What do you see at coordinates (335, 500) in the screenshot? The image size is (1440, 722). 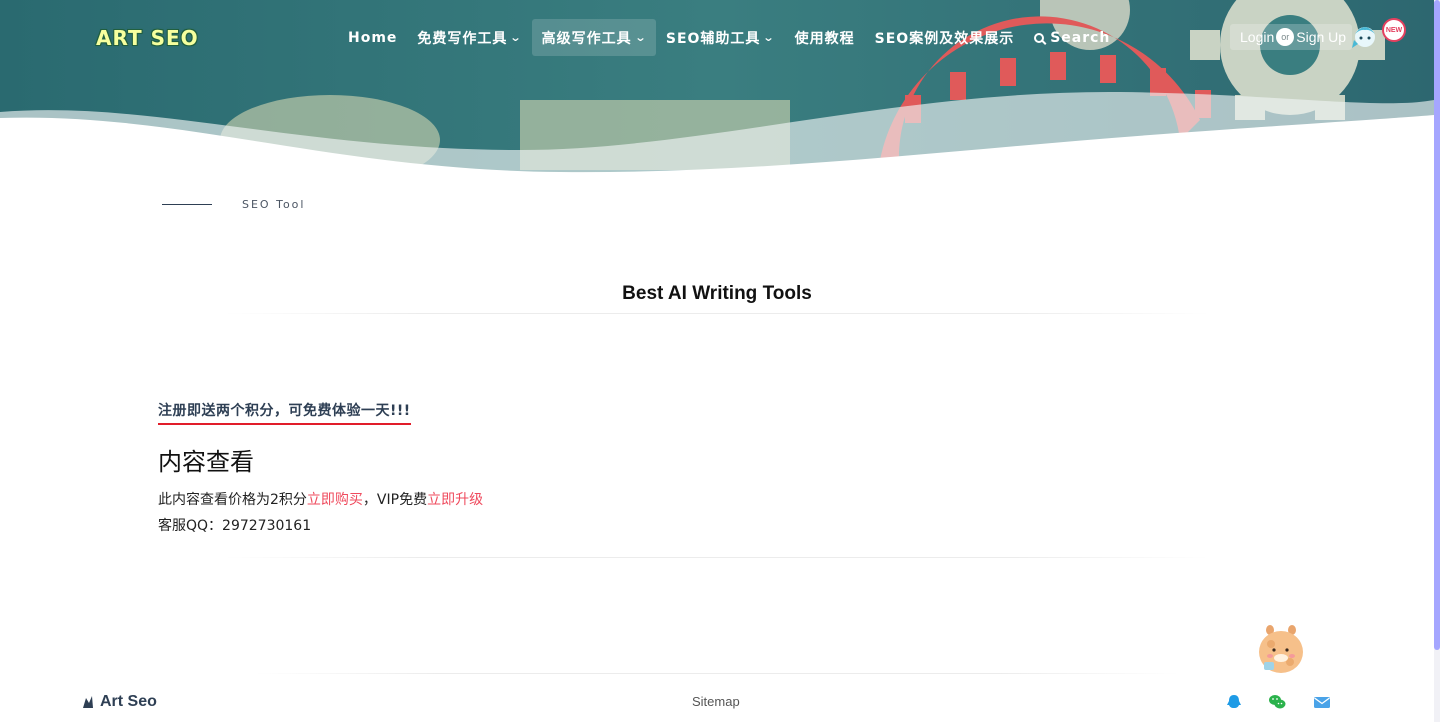 I see `buy-now-link: 立即购买` at bounding box center [335, 500].